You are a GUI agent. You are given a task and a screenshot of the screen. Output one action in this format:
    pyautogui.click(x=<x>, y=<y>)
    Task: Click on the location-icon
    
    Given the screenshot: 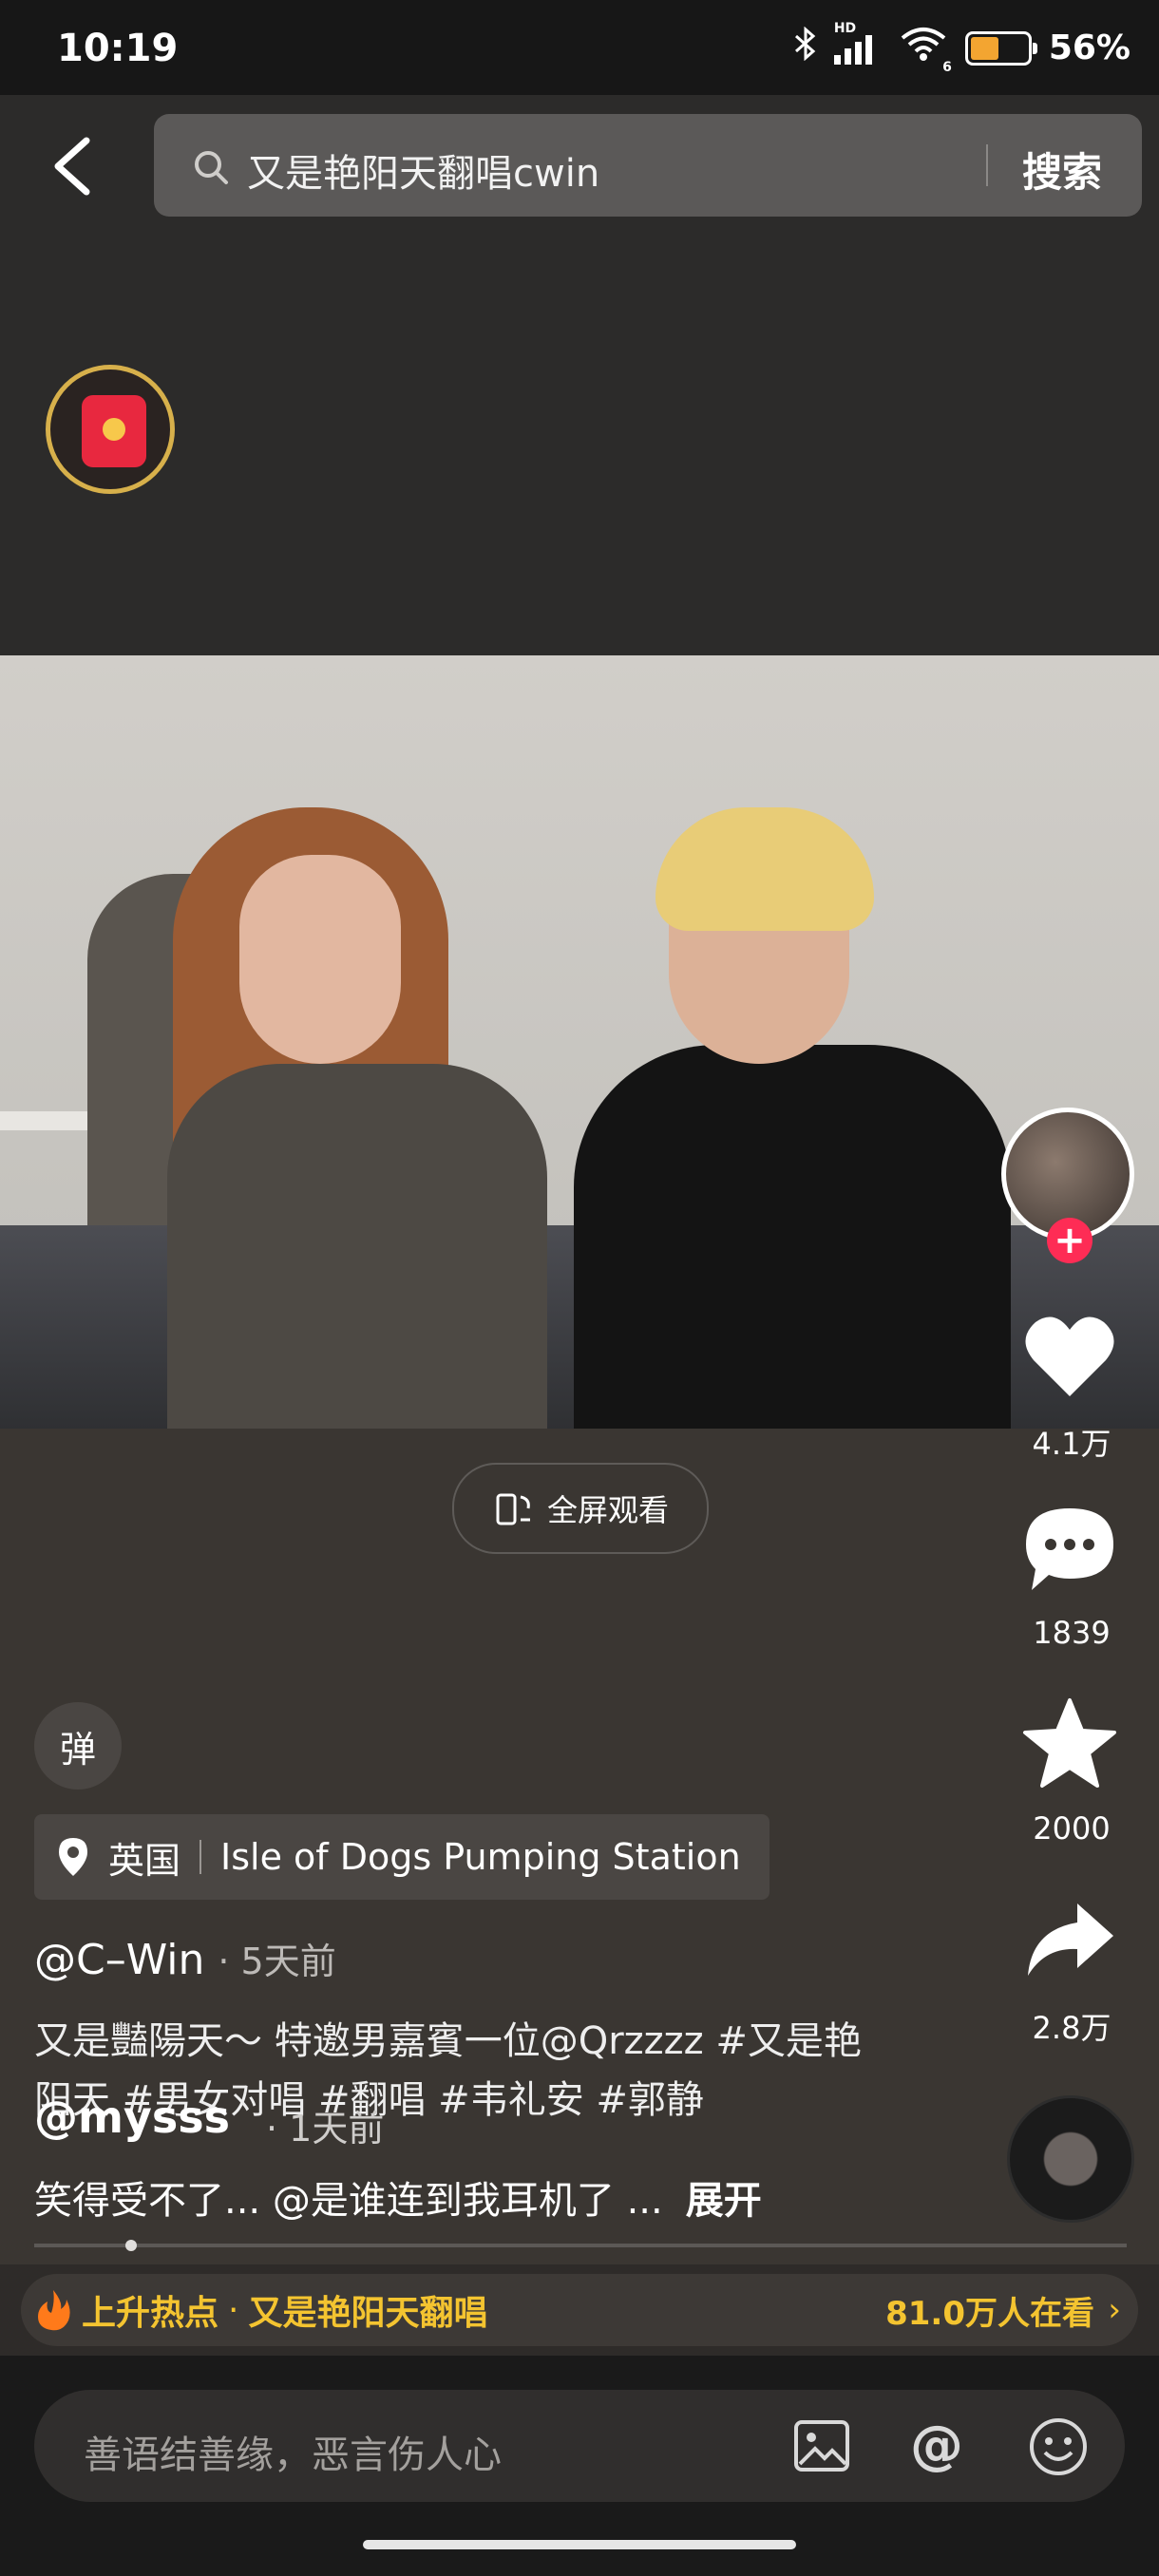 What is the action you would take?
    pyautogui.click(x=73, y=1857)
    